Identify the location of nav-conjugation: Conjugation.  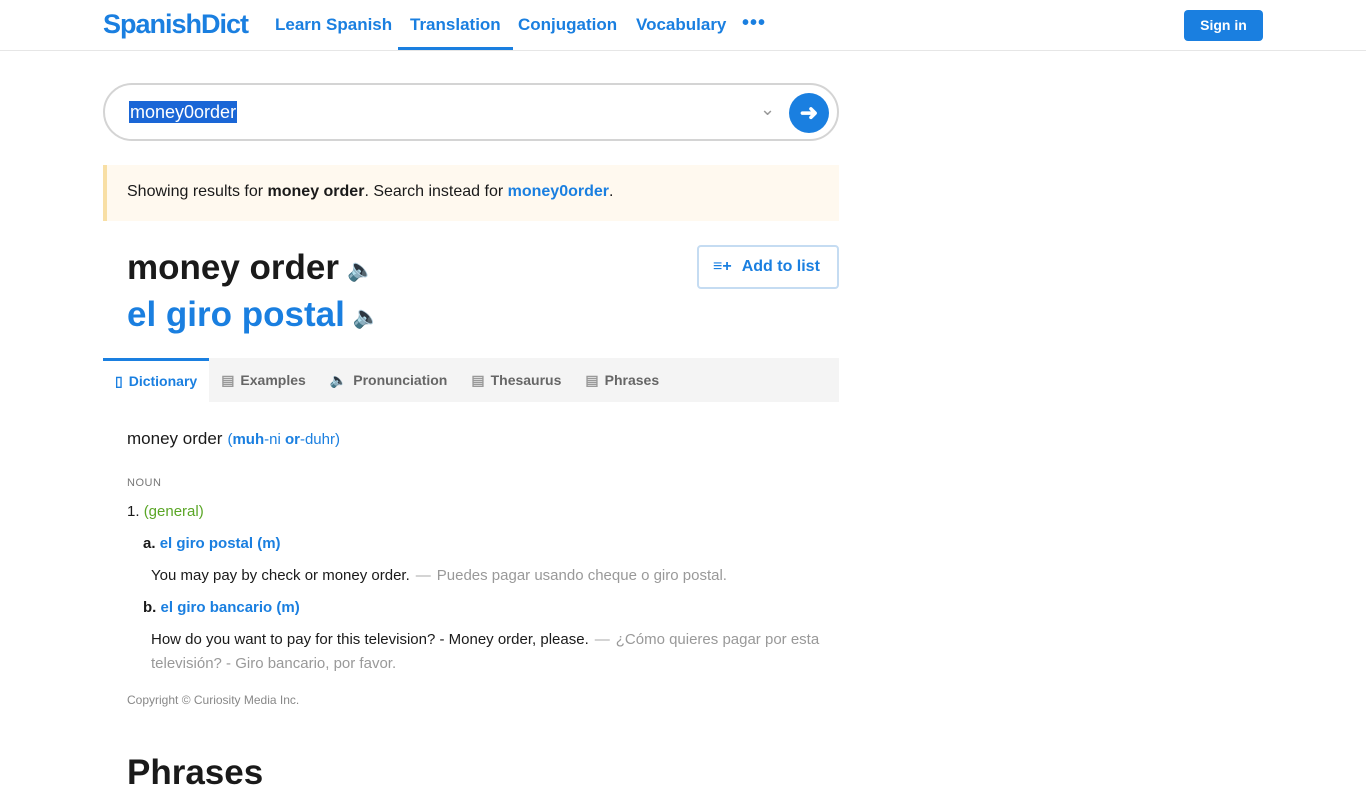
(567, 25).